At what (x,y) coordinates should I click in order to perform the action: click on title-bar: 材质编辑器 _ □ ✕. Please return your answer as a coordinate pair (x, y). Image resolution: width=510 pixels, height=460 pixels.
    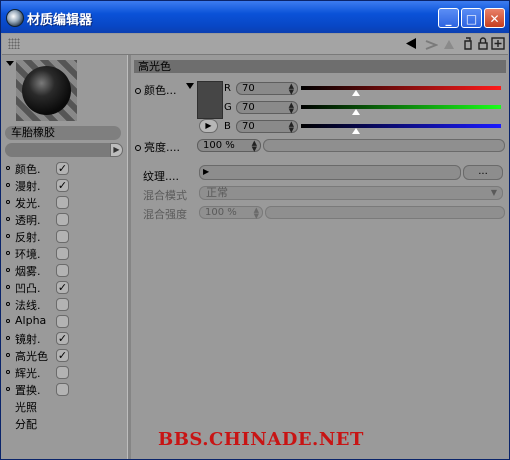
    Looking at the image, I should click on (255, 17).